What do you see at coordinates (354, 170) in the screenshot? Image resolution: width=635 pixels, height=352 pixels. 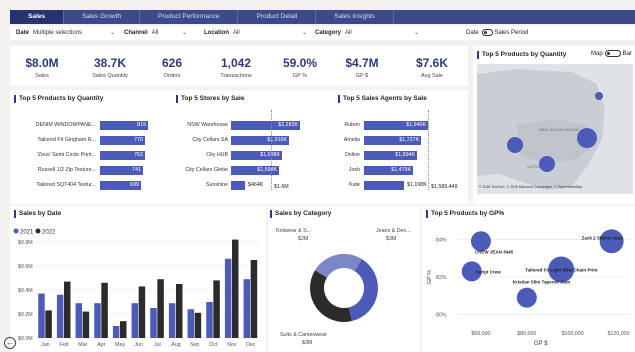 I see `bar-category-label: Josh` at bounding box center [354, 170].